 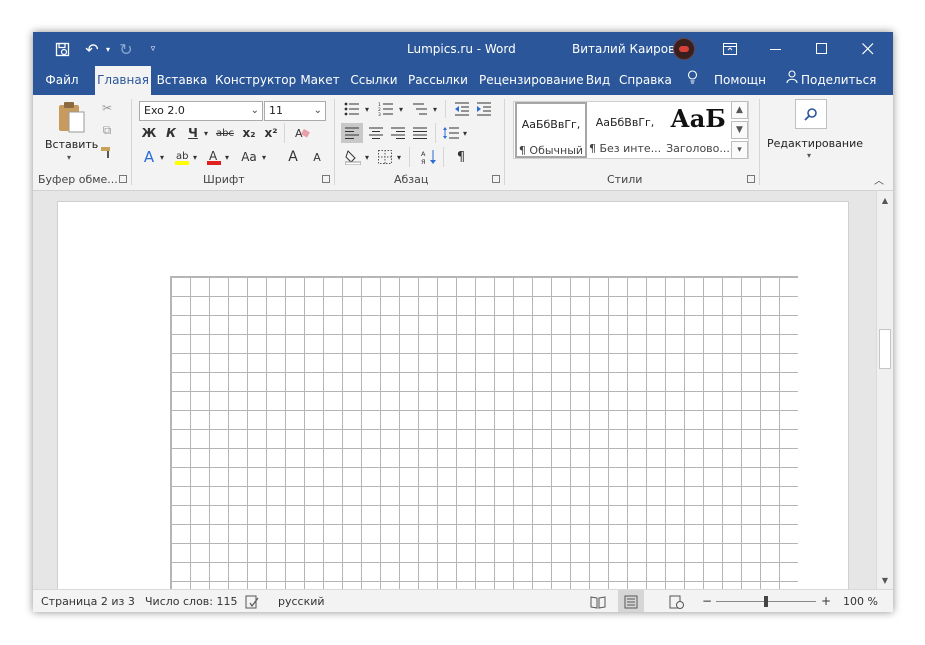 I want to click on person-icon, so click(x=792, y=80).